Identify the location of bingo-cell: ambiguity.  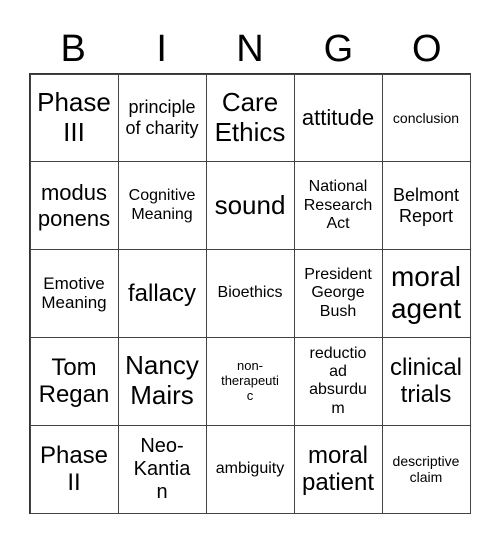
(250, 469).